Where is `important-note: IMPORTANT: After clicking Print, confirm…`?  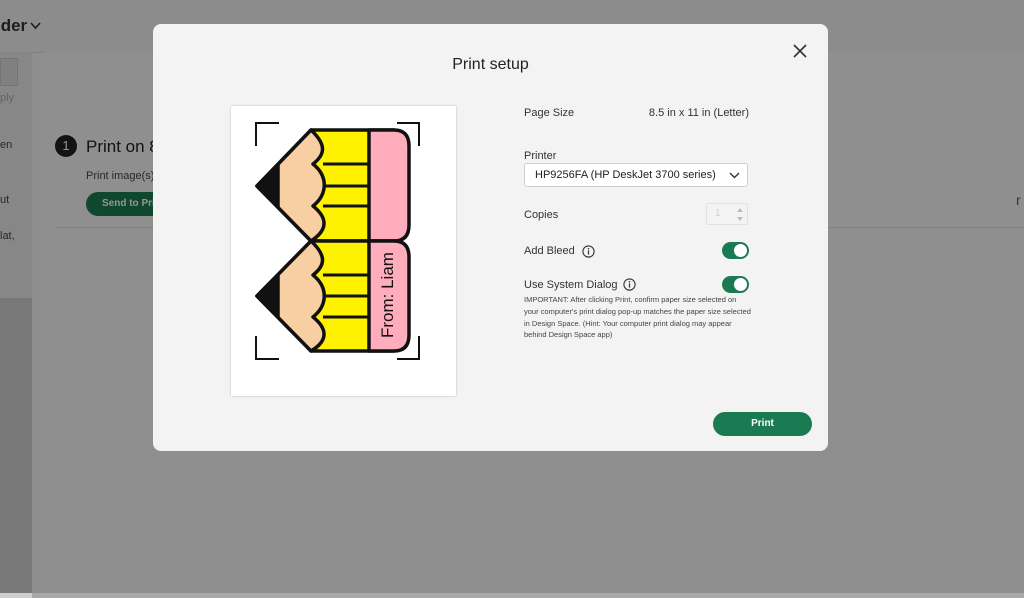
important-note: IMPORTANT: After clicking Print, confirm… is located at coordinates (637, 317).